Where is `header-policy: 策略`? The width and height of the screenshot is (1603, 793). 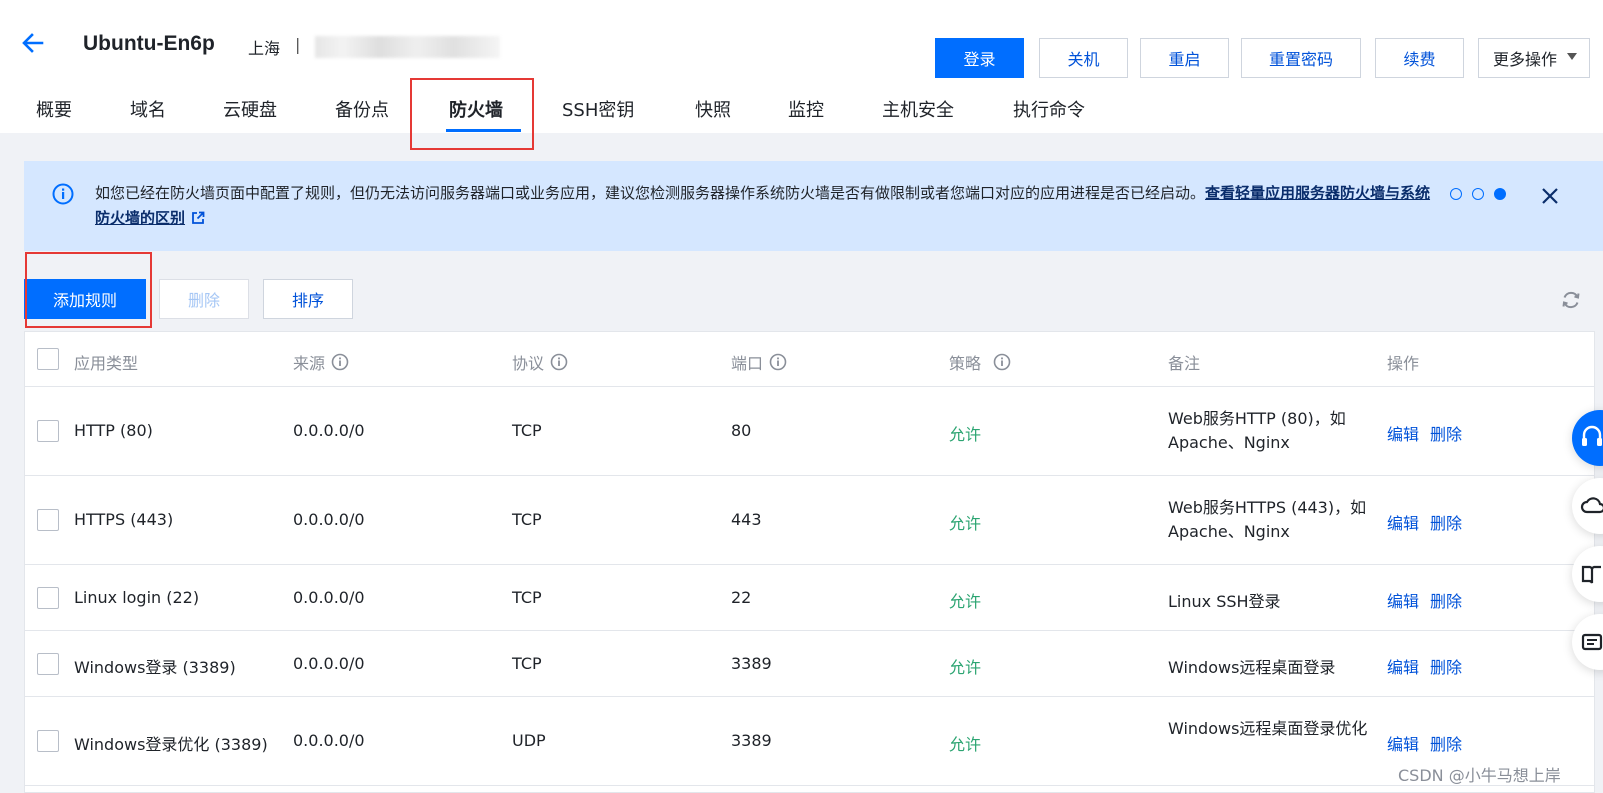 header-policy: 策略 is located at coordinates (980, 362).